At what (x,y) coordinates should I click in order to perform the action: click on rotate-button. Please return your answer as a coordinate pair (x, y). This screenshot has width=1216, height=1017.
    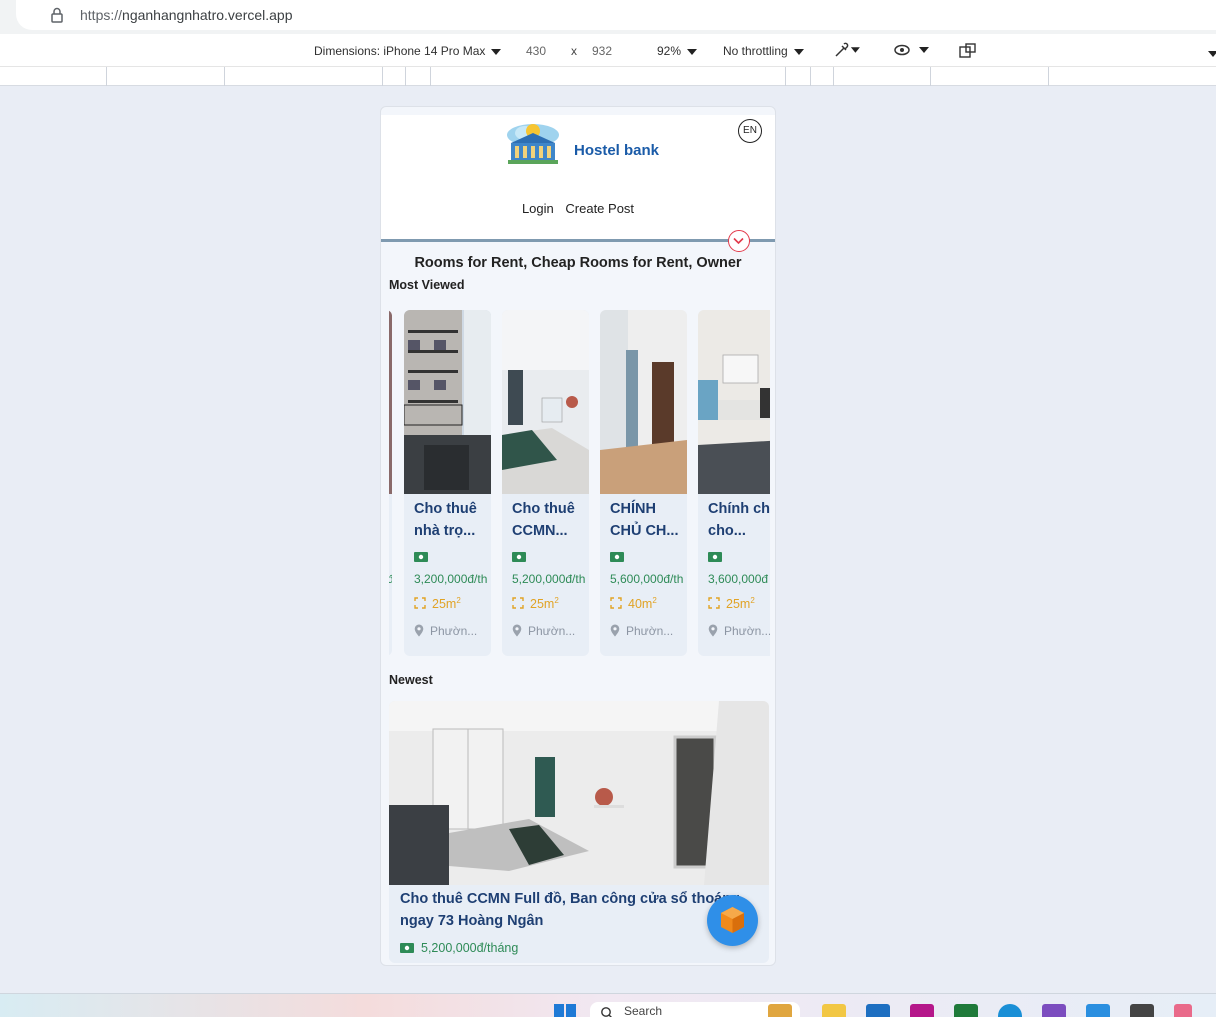
    Looking at the image, I should click on (968, 51).